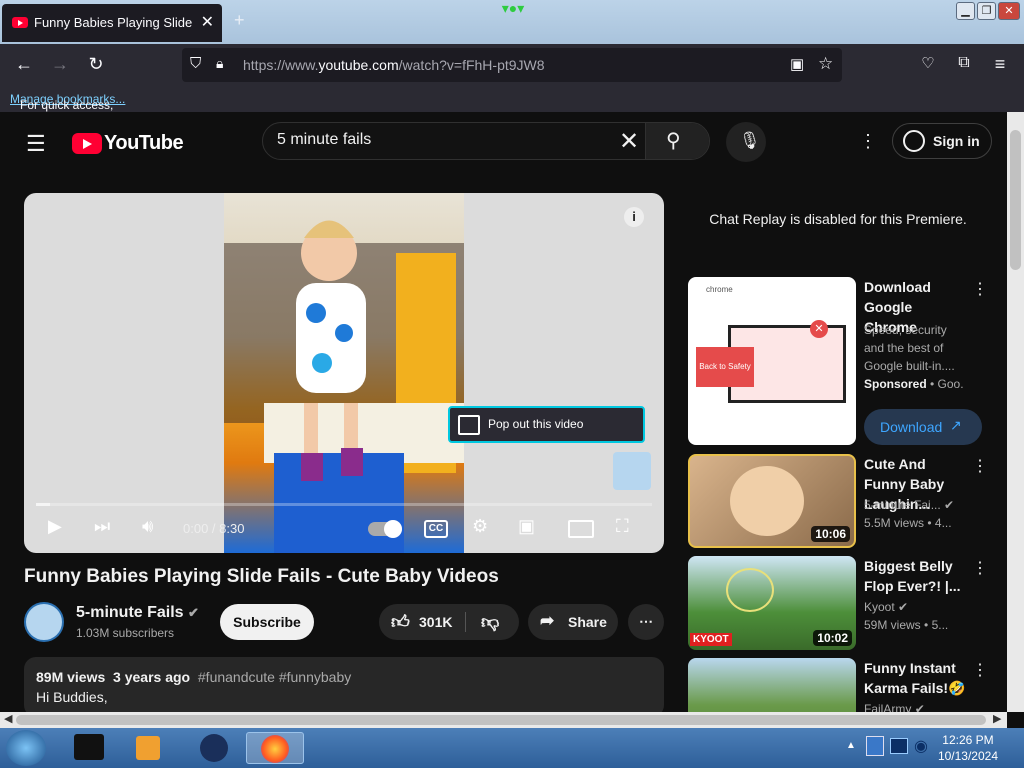  I want to click on progress-bar, so click(344, 504).